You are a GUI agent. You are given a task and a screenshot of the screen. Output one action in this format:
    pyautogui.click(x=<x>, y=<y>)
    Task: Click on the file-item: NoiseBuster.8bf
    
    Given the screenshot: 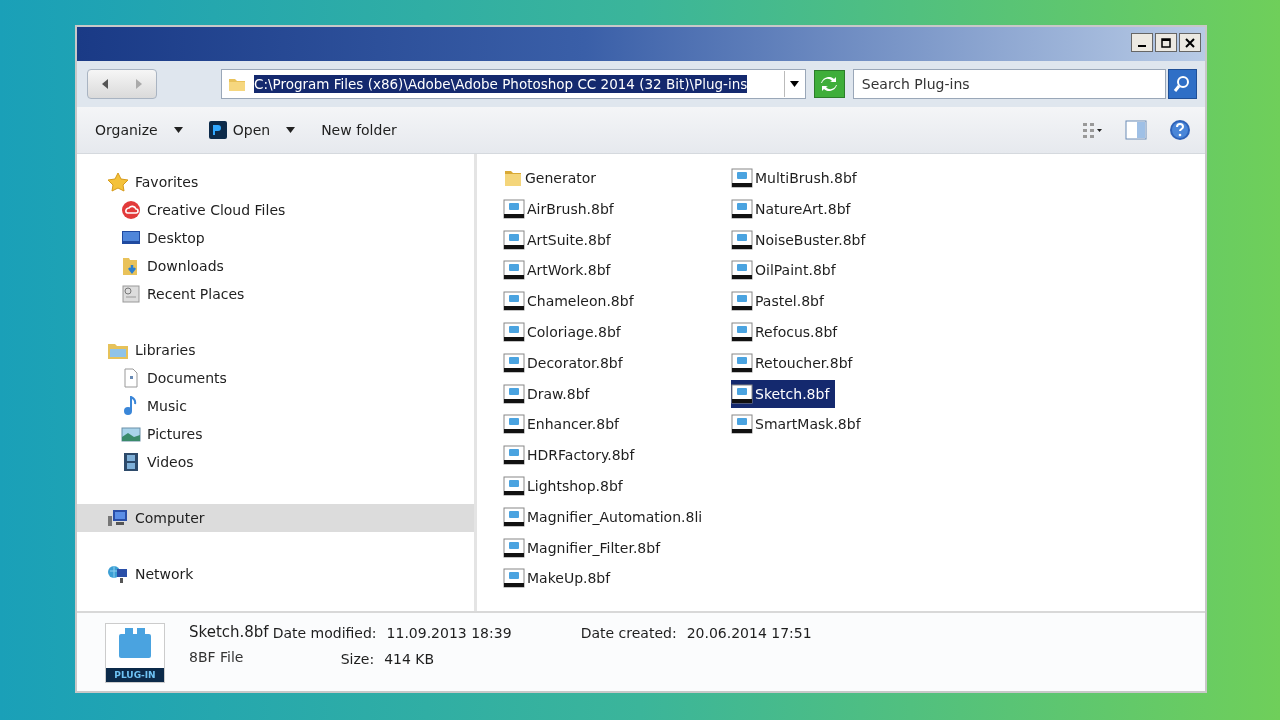 What is the action you would take?
    pyautogui.click(x=801, y=239)
    